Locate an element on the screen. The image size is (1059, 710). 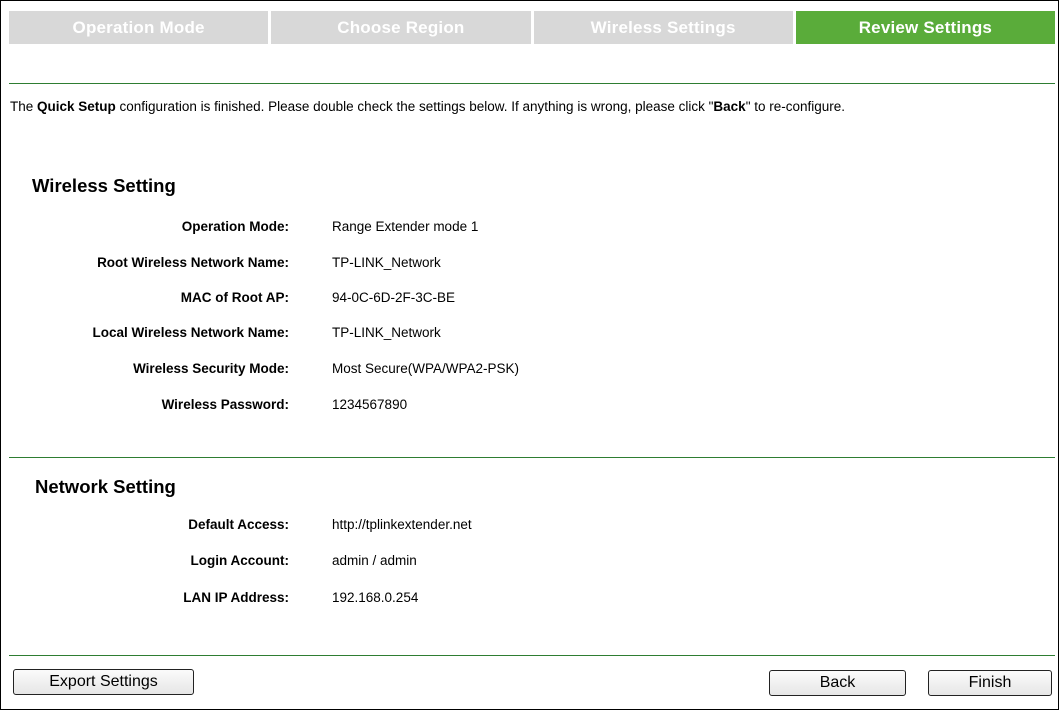
step-choose-region: Choose Region is located at coordinates (401, 27).